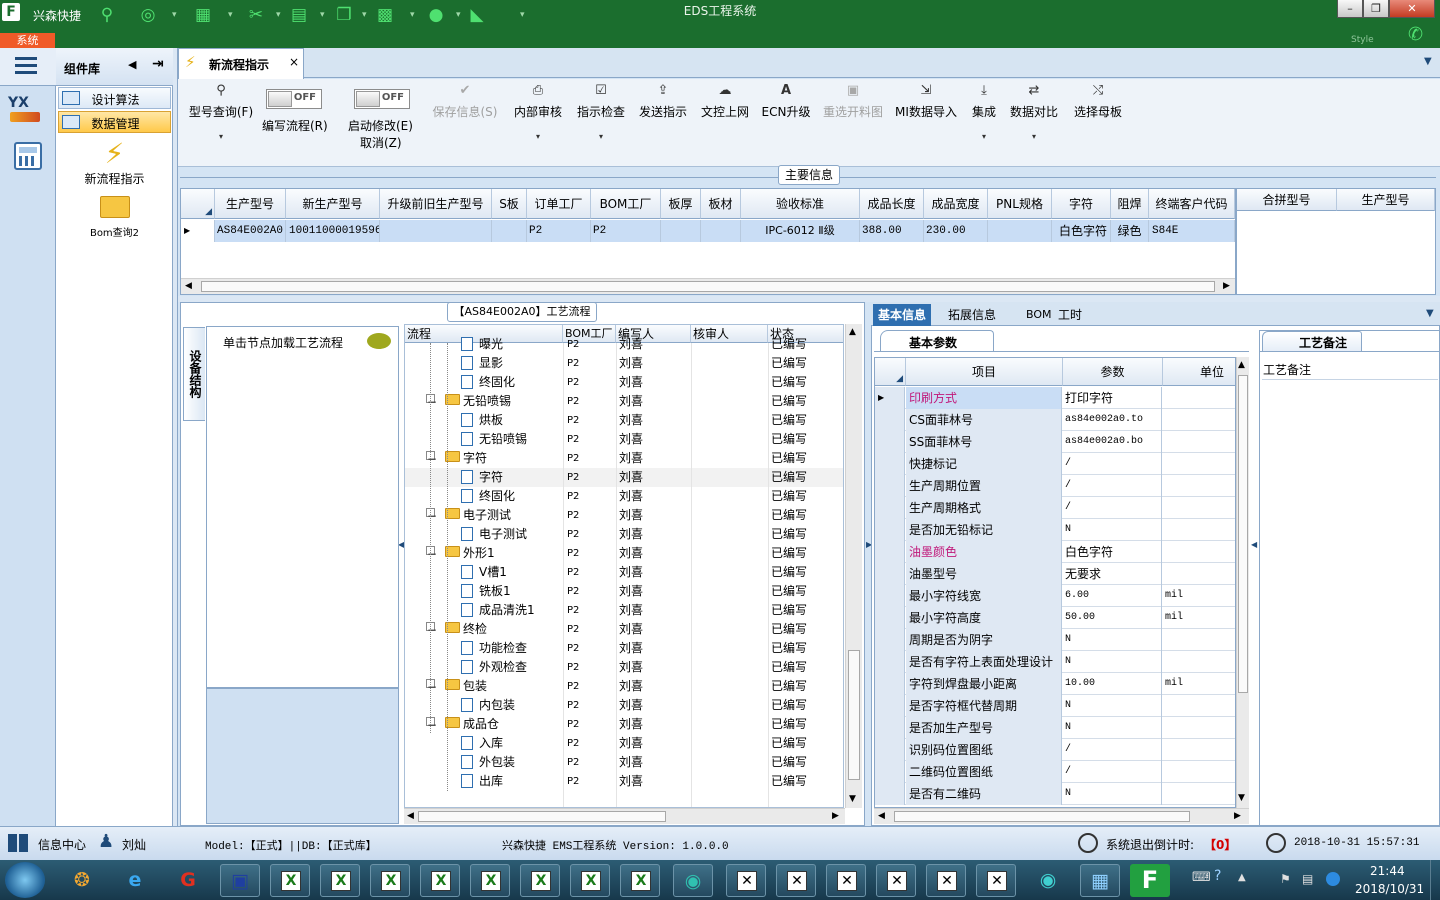 The image size is (1440, 900). I want to click on action-center-icon: ⚑, so click(1285, 879).